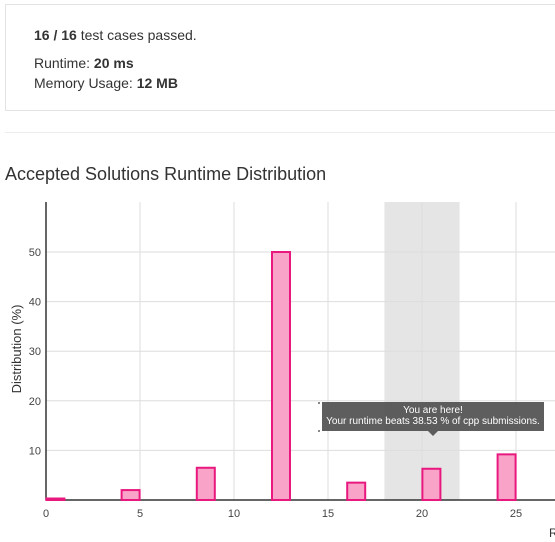 The width and height of the screenshot is (555, 542). What do you see at coordinates (422, 514) in the screenshot?
I see `x-tick-label: 20` at bounding box center [422, 514].